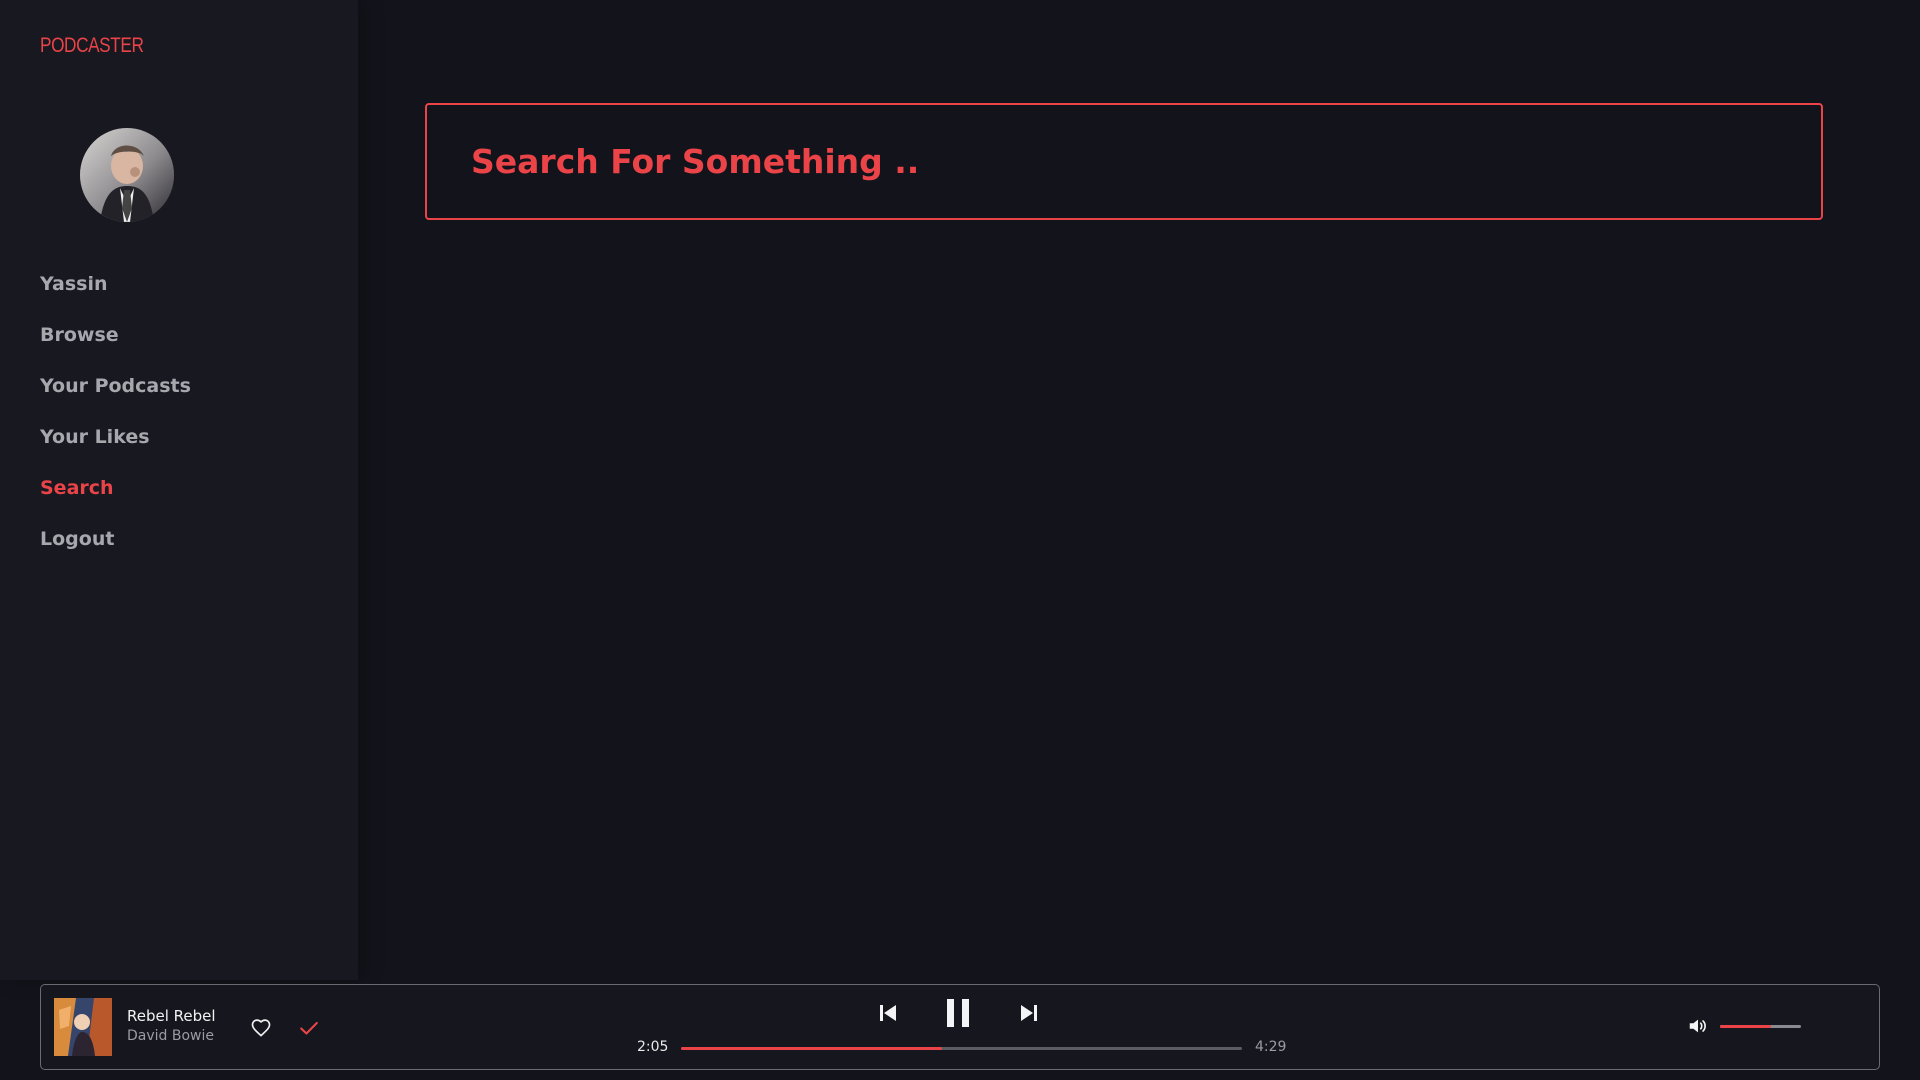 Image resolution: width=1920 pixels, height=1080 pixels. I want to click on sidebar-item-browse: Browse, so click(115, 346).